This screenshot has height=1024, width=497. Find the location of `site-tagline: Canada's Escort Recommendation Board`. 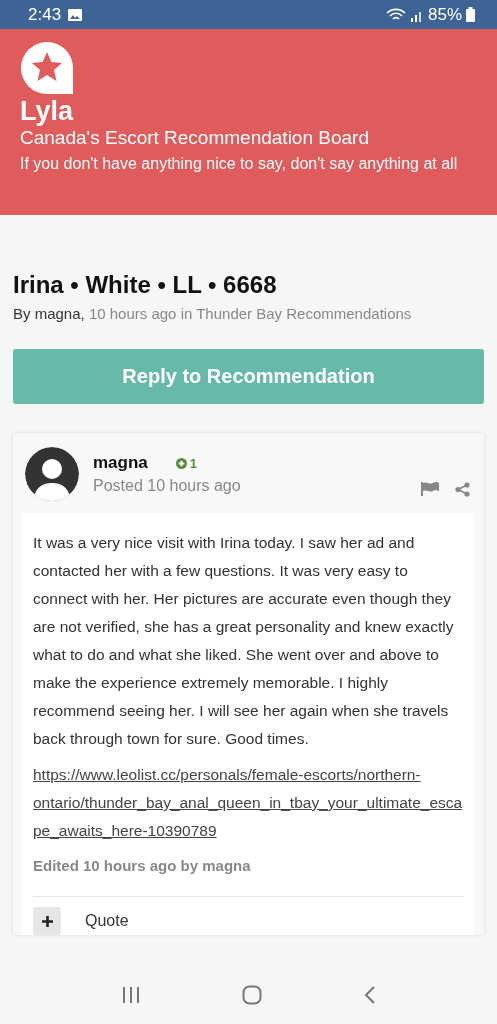

site-tagline: Canada's Escort Recommendation Board is located at coordinates (195, 138).